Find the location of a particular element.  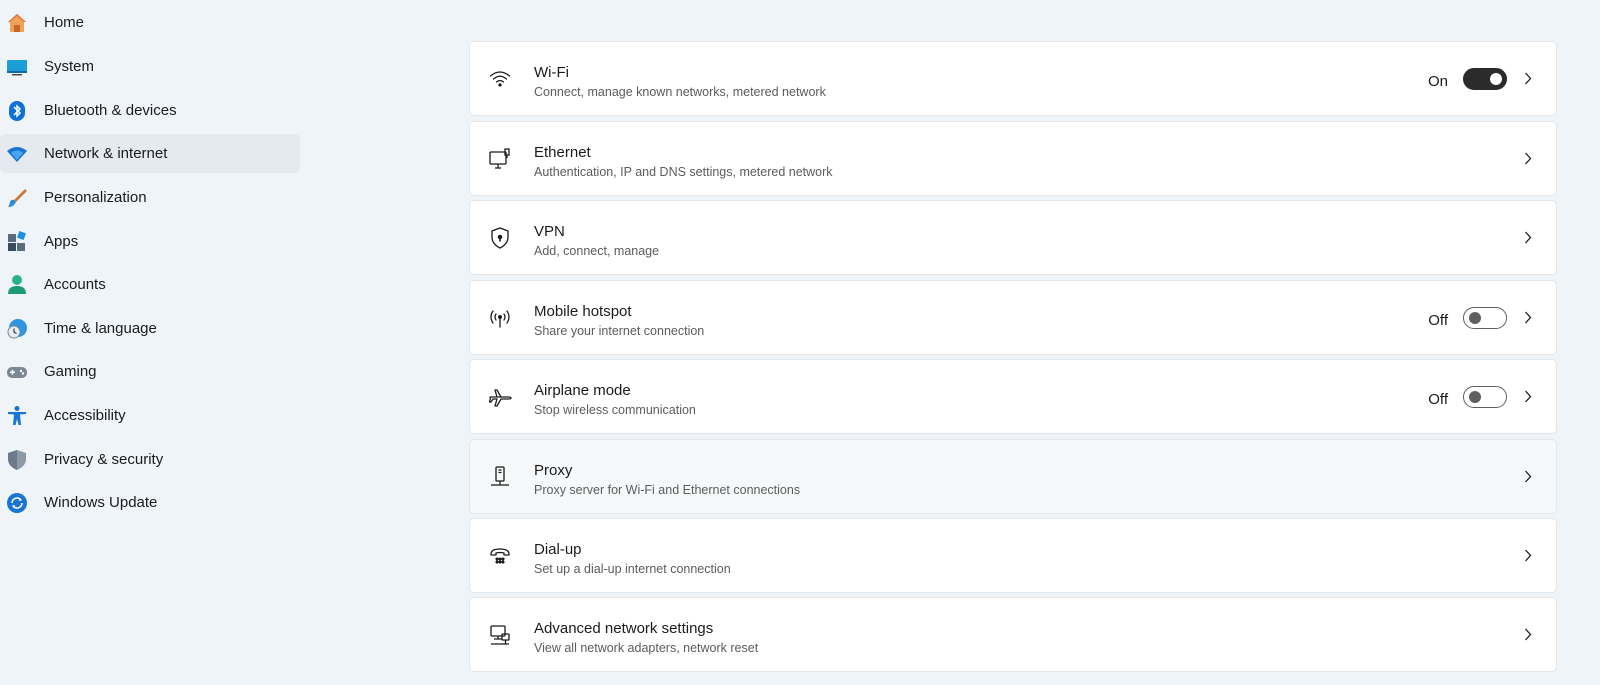

vpn-shield-icon is located at coordinates (500, 238).